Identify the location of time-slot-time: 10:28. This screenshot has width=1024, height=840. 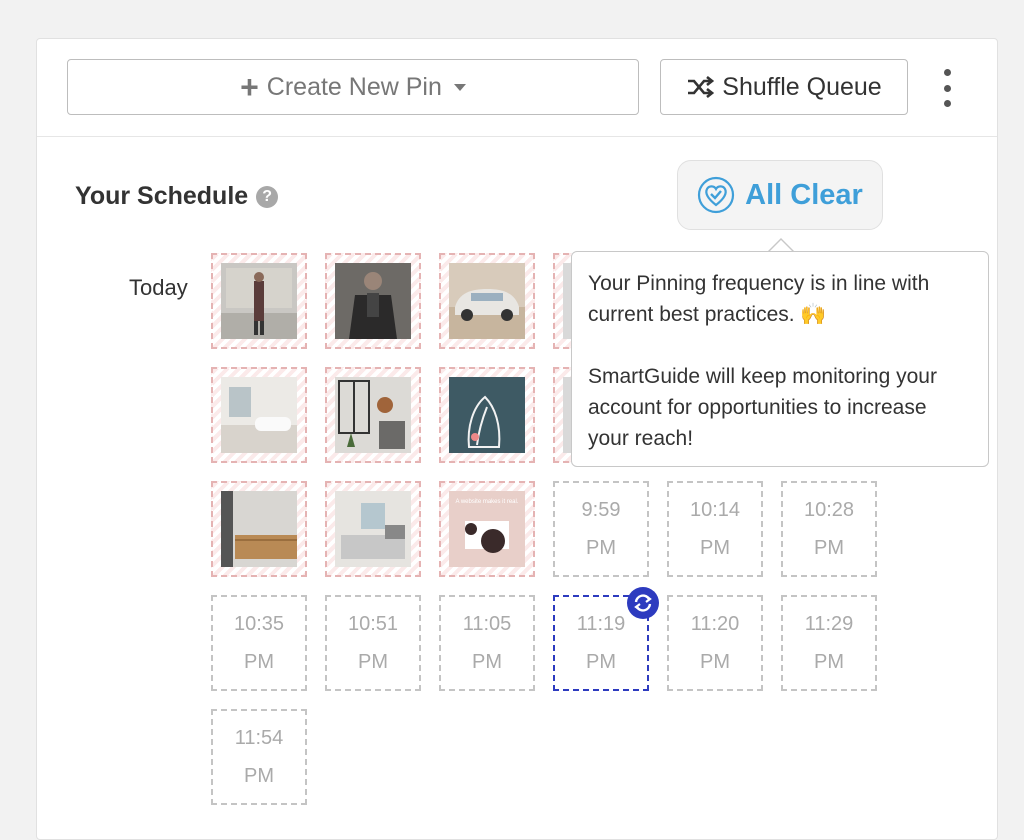
(829, 510).